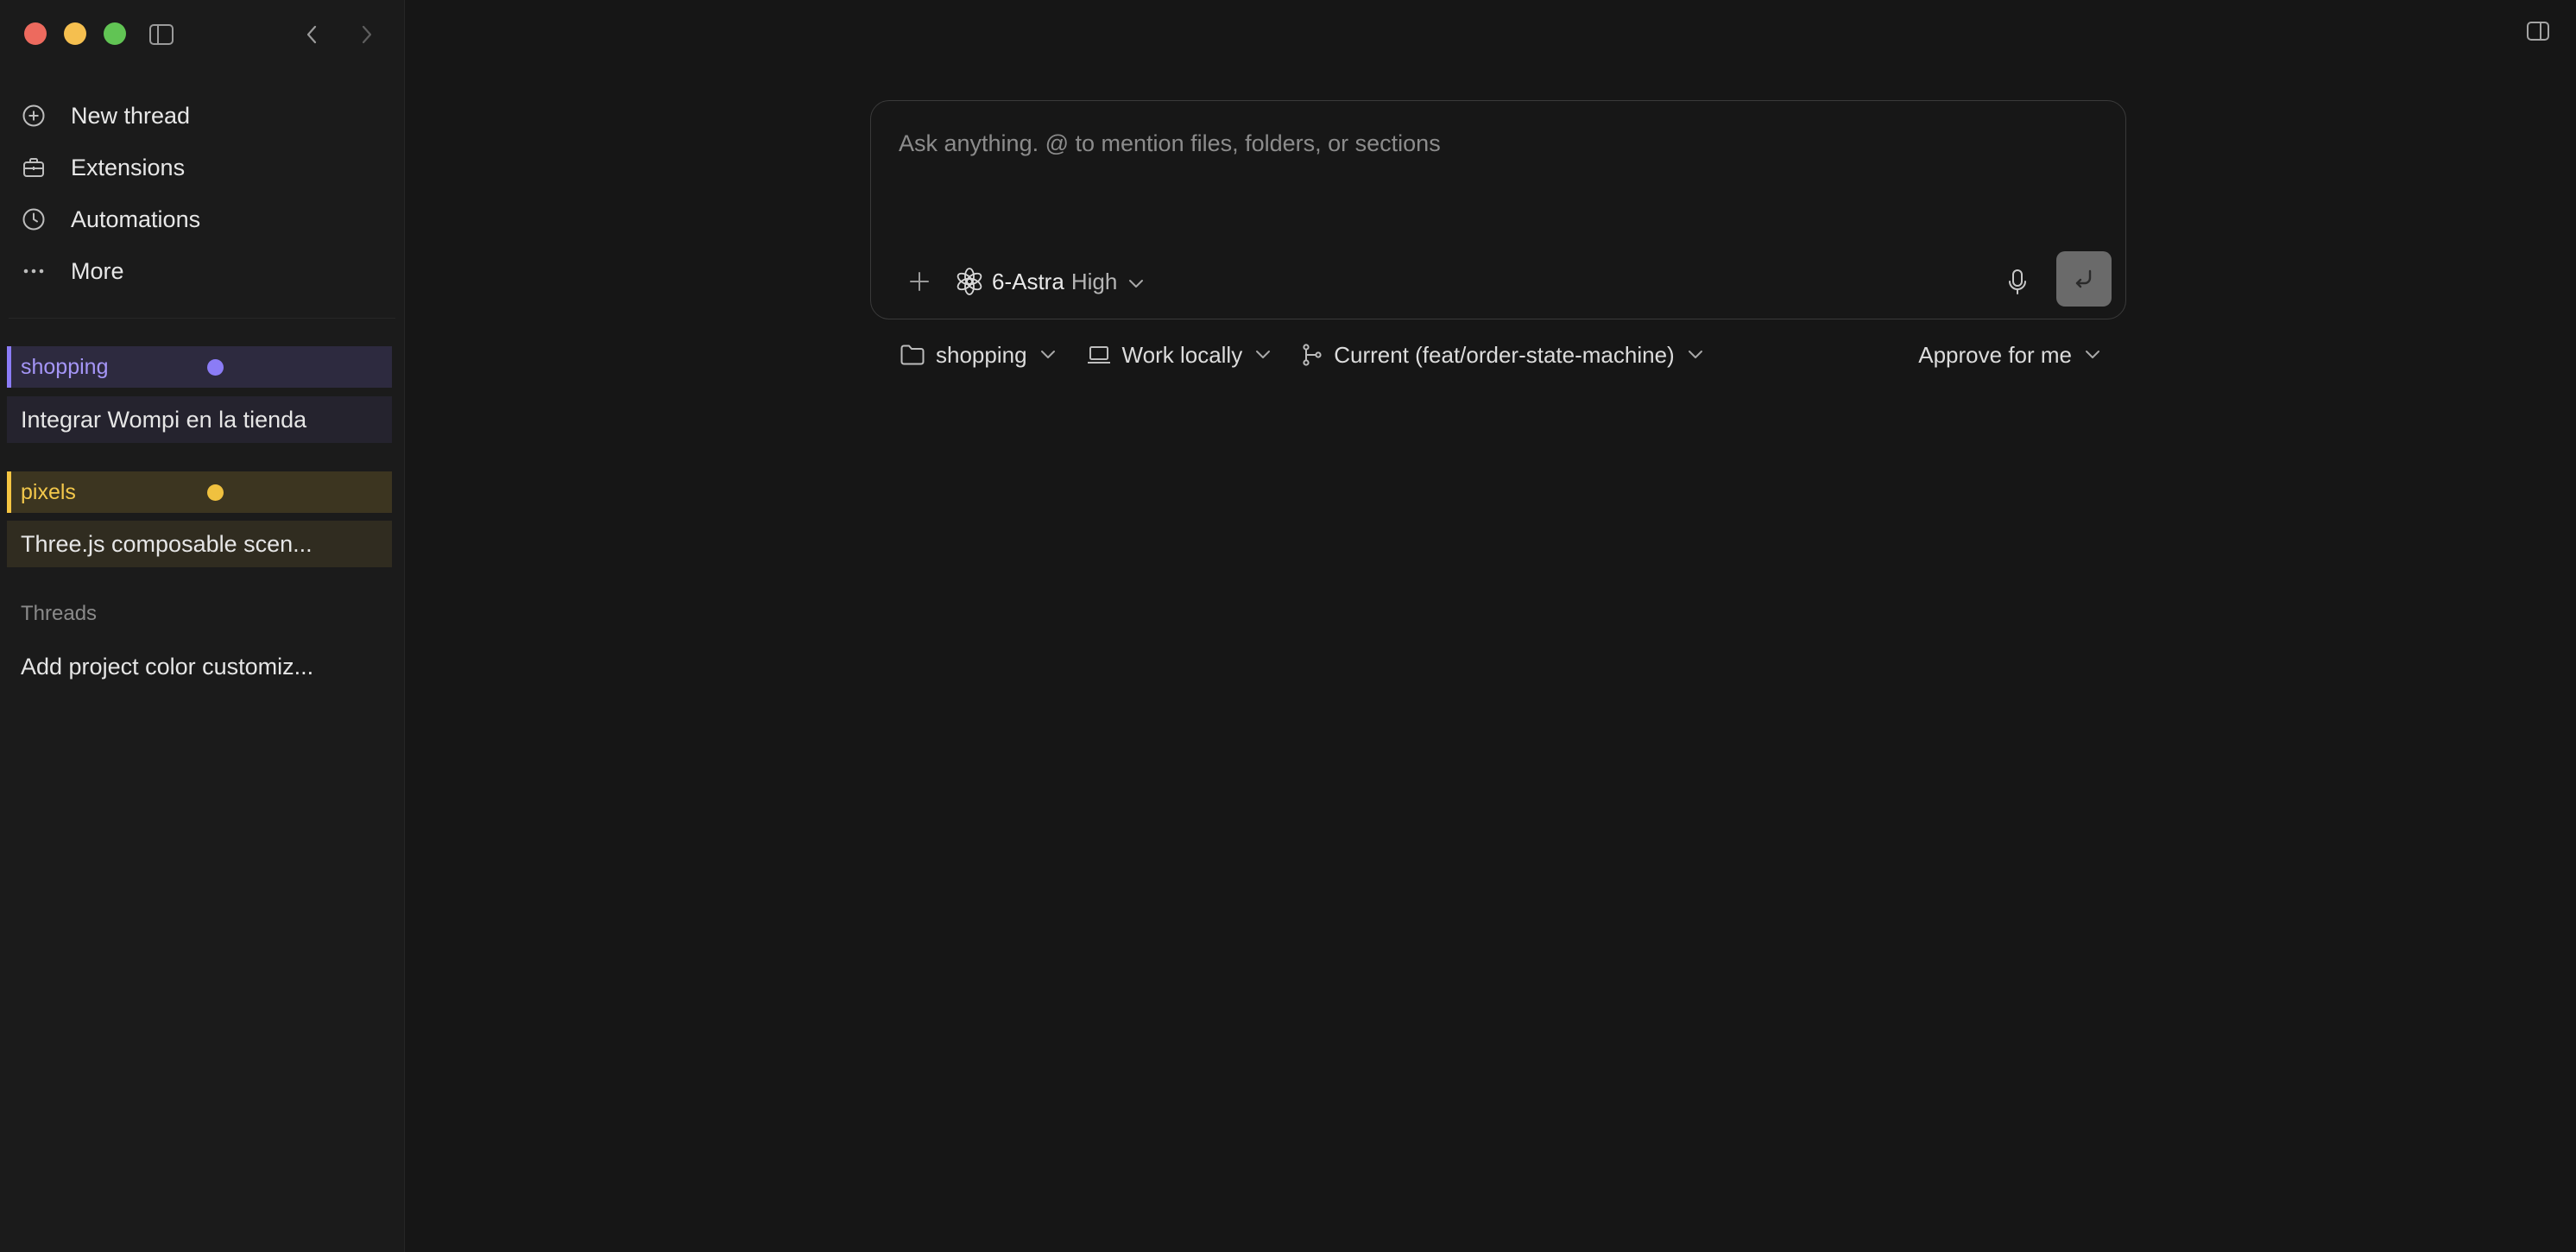 The width and height of the screenshot is (2576, 1252). What do you see at coordinates (161, 34) in the screenshot?
I see `toggle-sidebar-icon` at bounding box center [161, 34].